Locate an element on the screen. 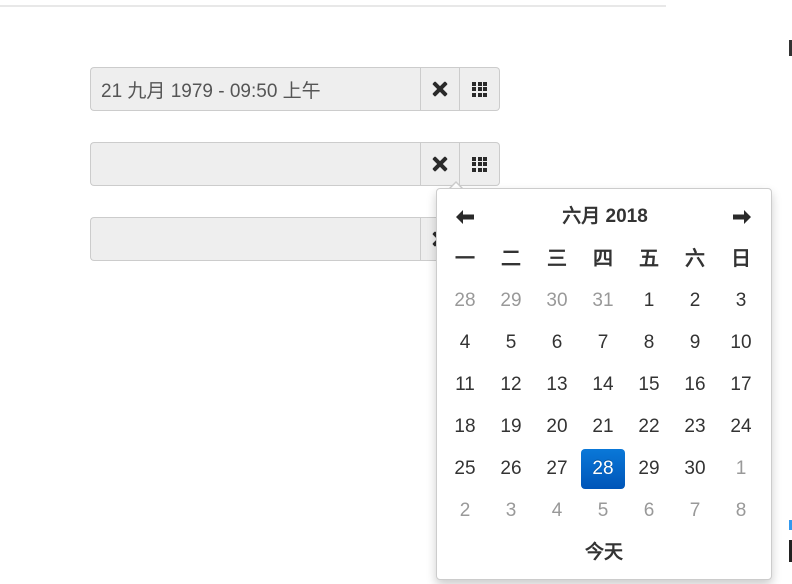 The height and width of the screenshot is (584, 792). today-button: 今天 is located at coordinates (604, 553).